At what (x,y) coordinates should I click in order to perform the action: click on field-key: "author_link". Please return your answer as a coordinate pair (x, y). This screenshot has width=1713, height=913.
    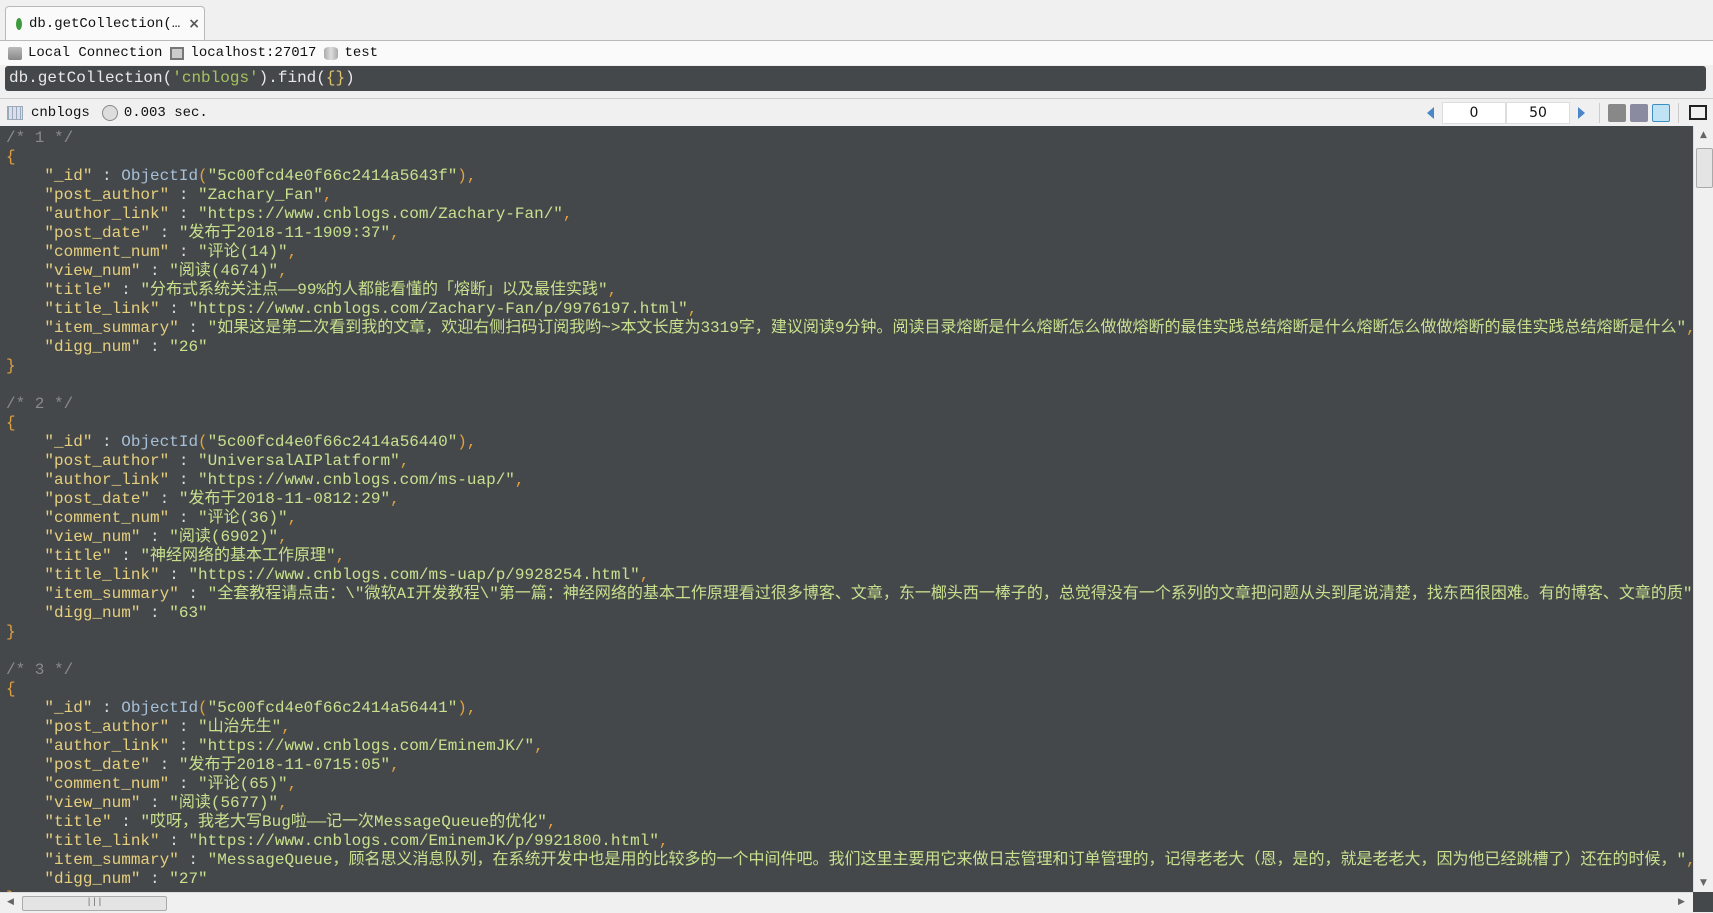
    Looking at the image, I should click on (107, 746).